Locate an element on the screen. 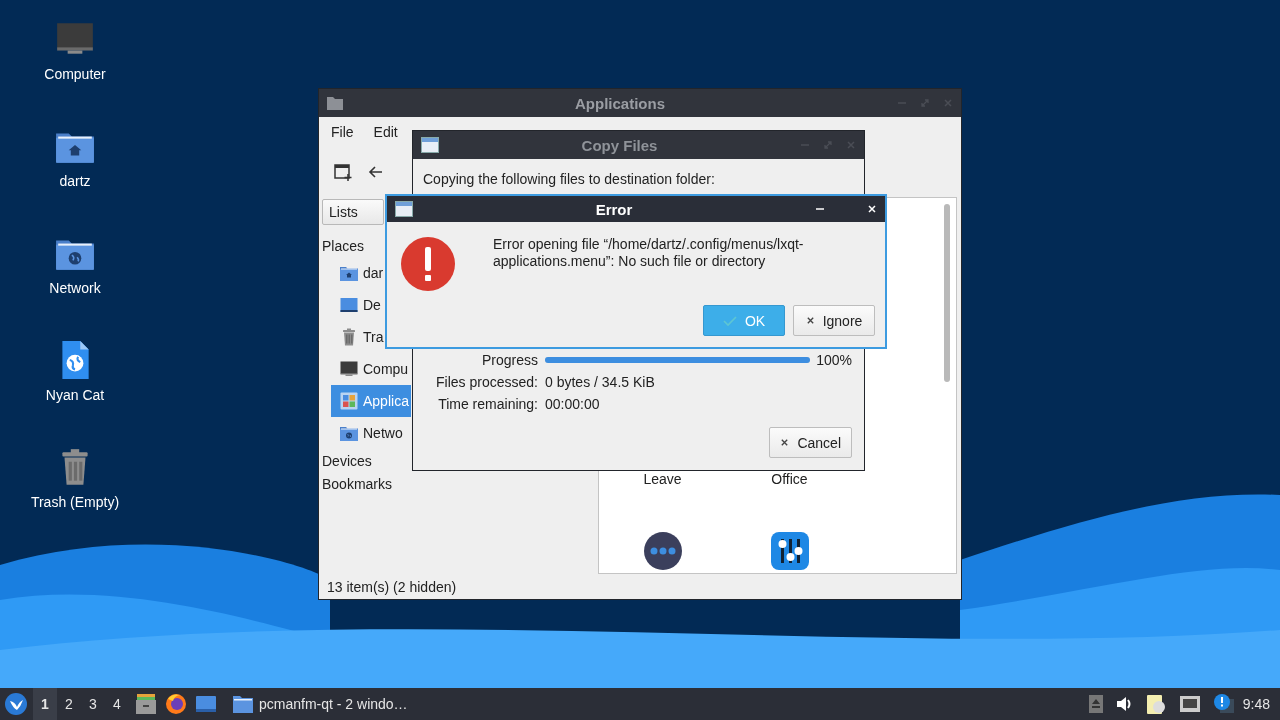  sidebar-item: Tra is located at coordinates (358, 337).